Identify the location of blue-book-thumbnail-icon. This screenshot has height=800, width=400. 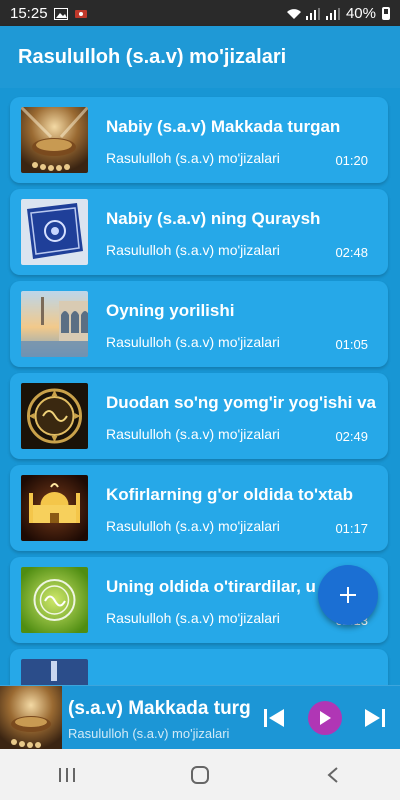
(54, 232).